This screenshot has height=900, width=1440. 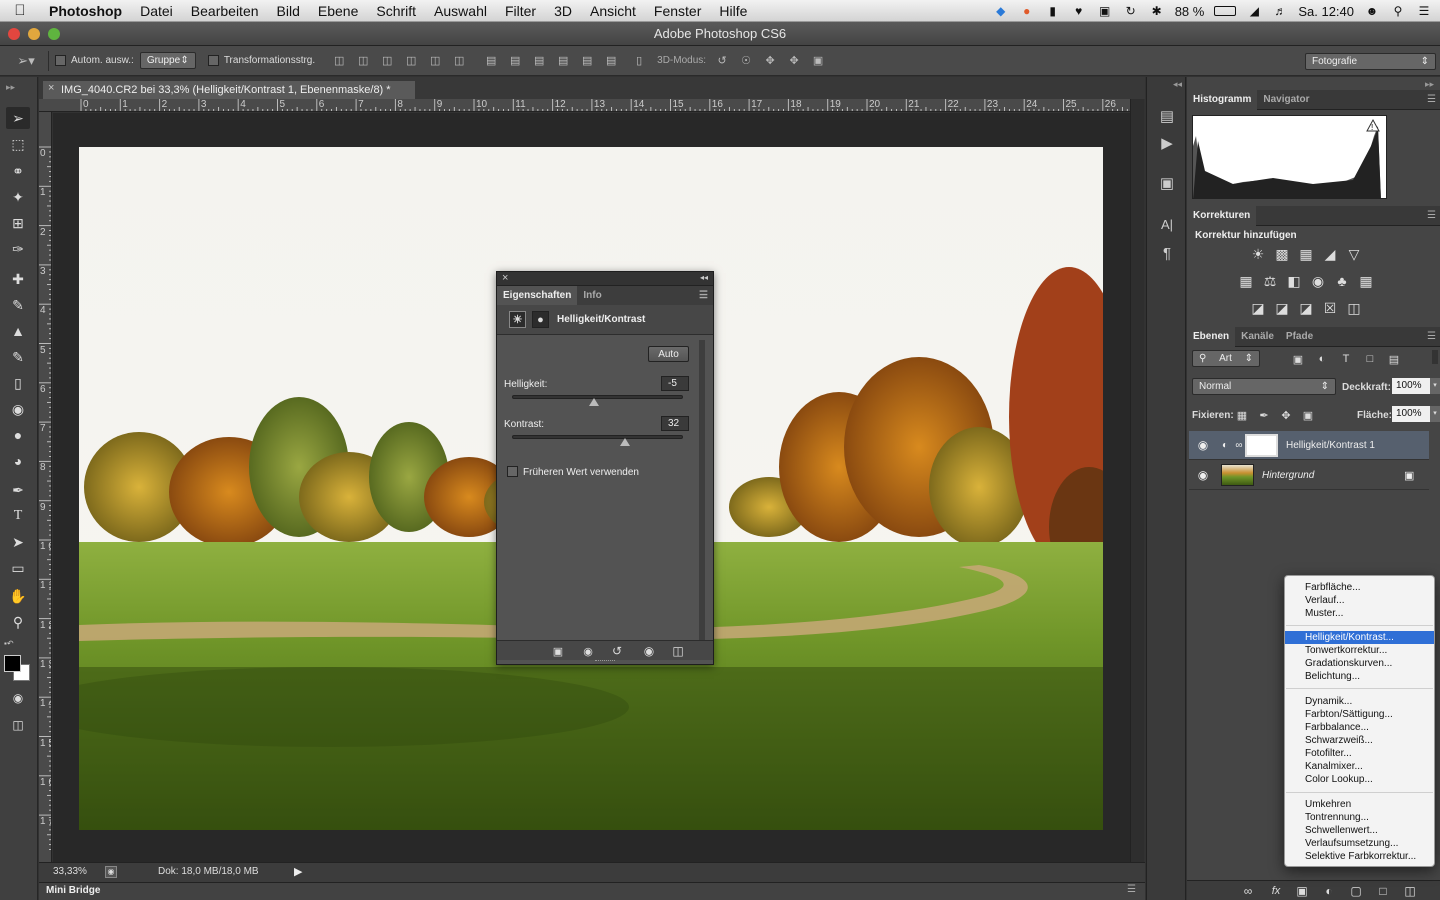 What do you see at coordinates (156, 11) in the screenshot?
I see `menu-datei: Datei` at bounding box center [156, 11].